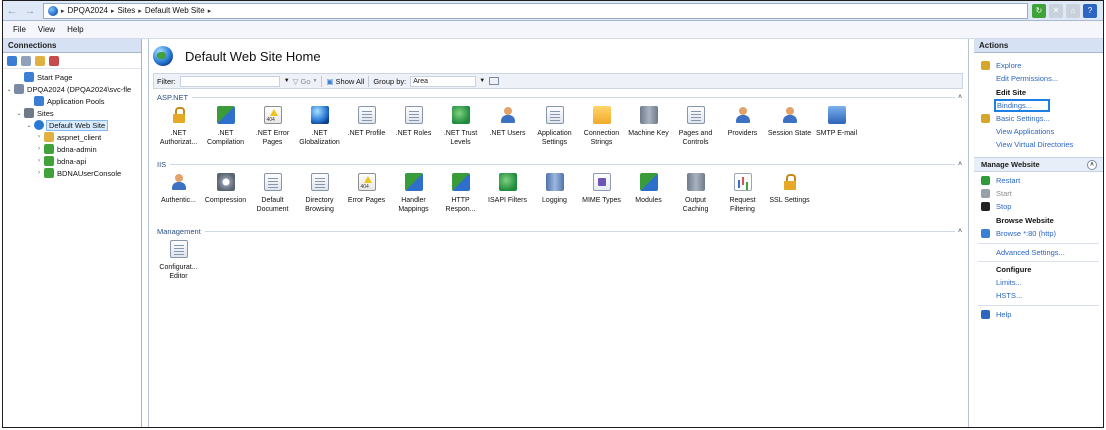  I want to click on feature-directory-browsing: Directory Browsing, so click(319, 198).